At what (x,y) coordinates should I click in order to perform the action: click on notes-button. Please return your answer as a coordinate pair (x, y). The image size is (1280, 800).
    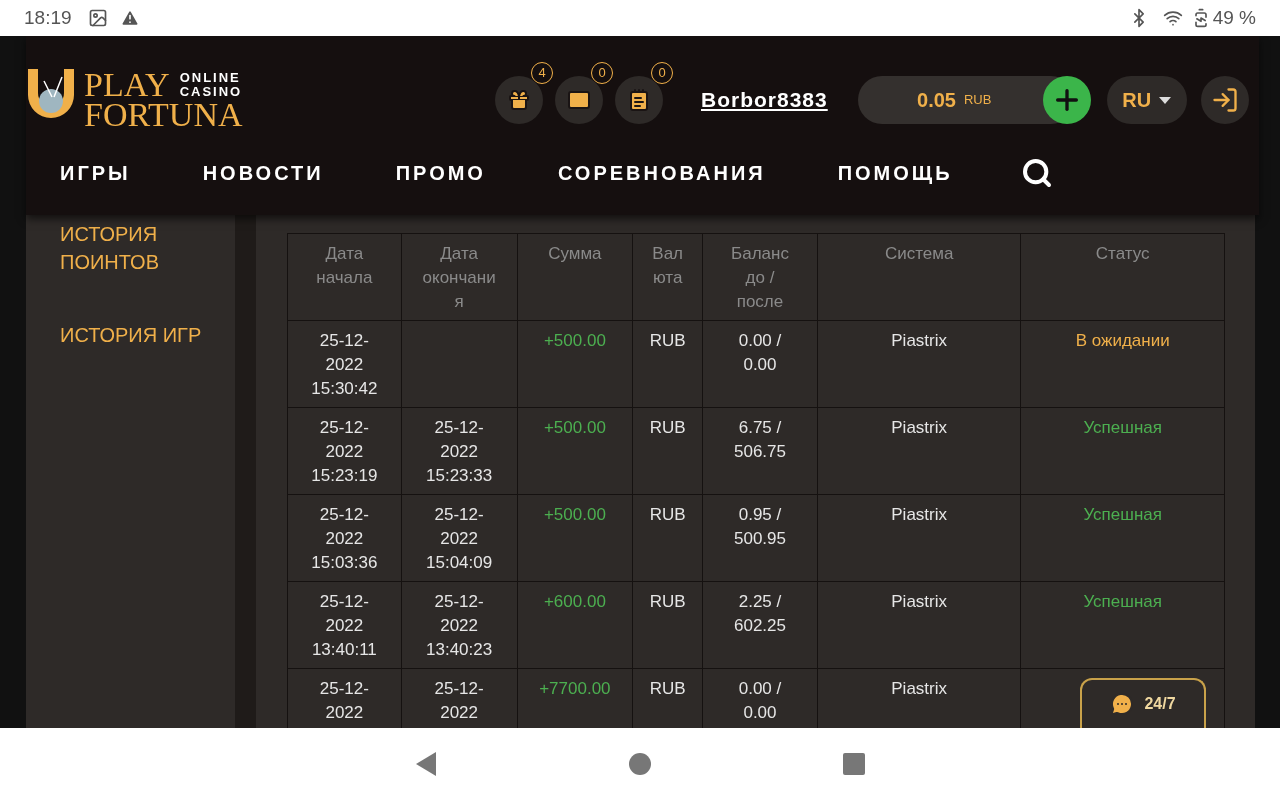
    Looking at the image, I should click on (639, 100).